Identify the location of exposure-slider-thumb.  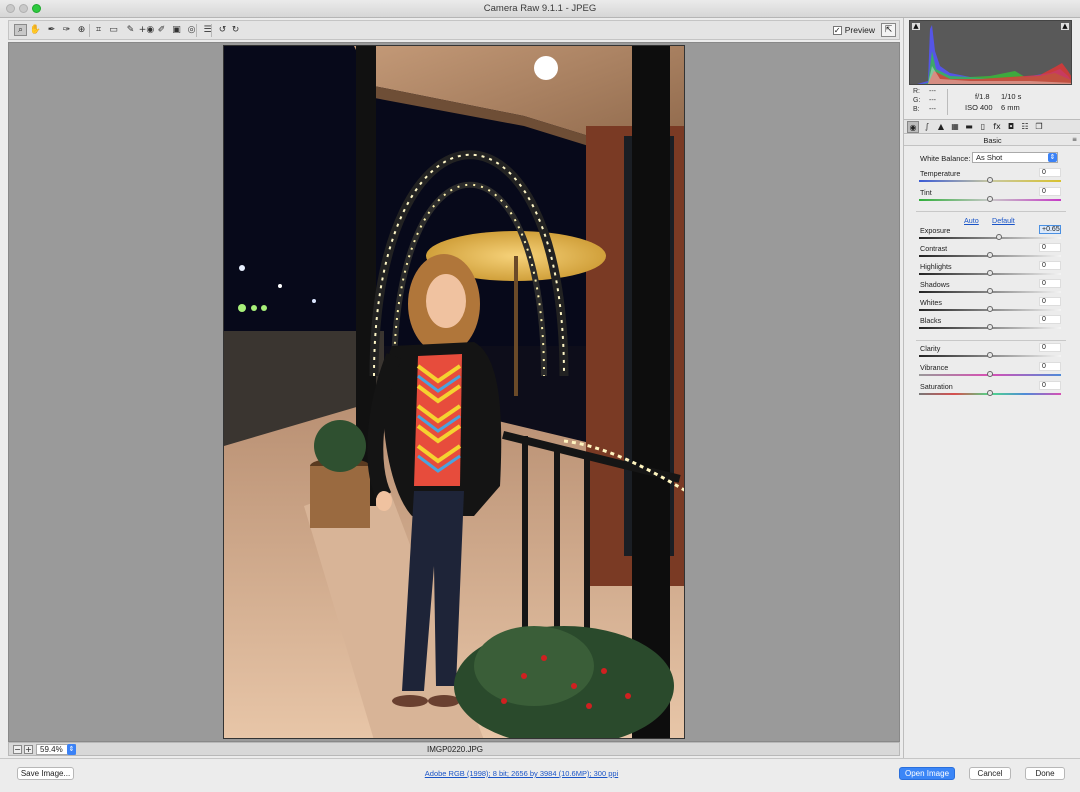
(999, 237).